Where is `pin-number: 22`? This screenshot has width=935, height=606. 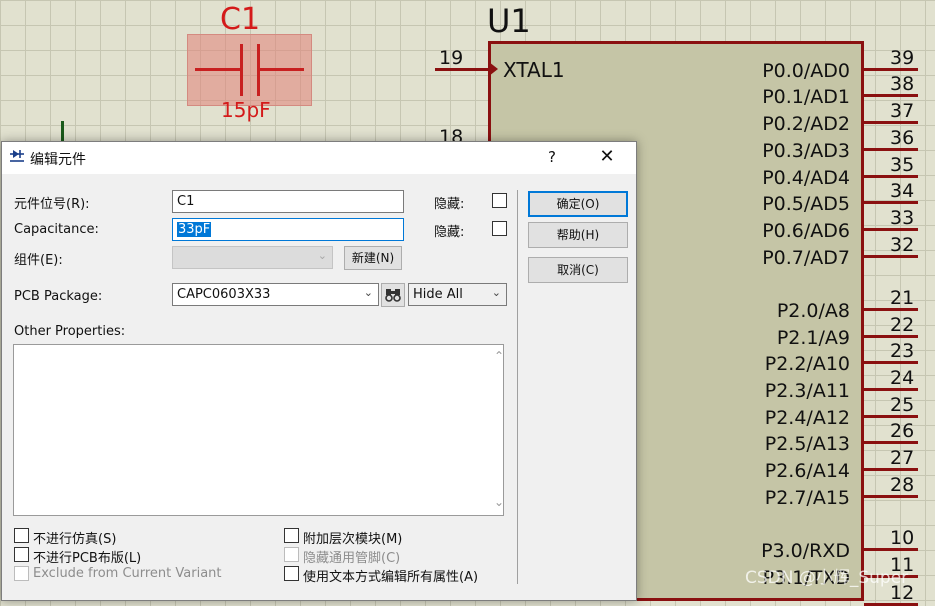 pin-number: 22 is located at coordinates (902, 325).